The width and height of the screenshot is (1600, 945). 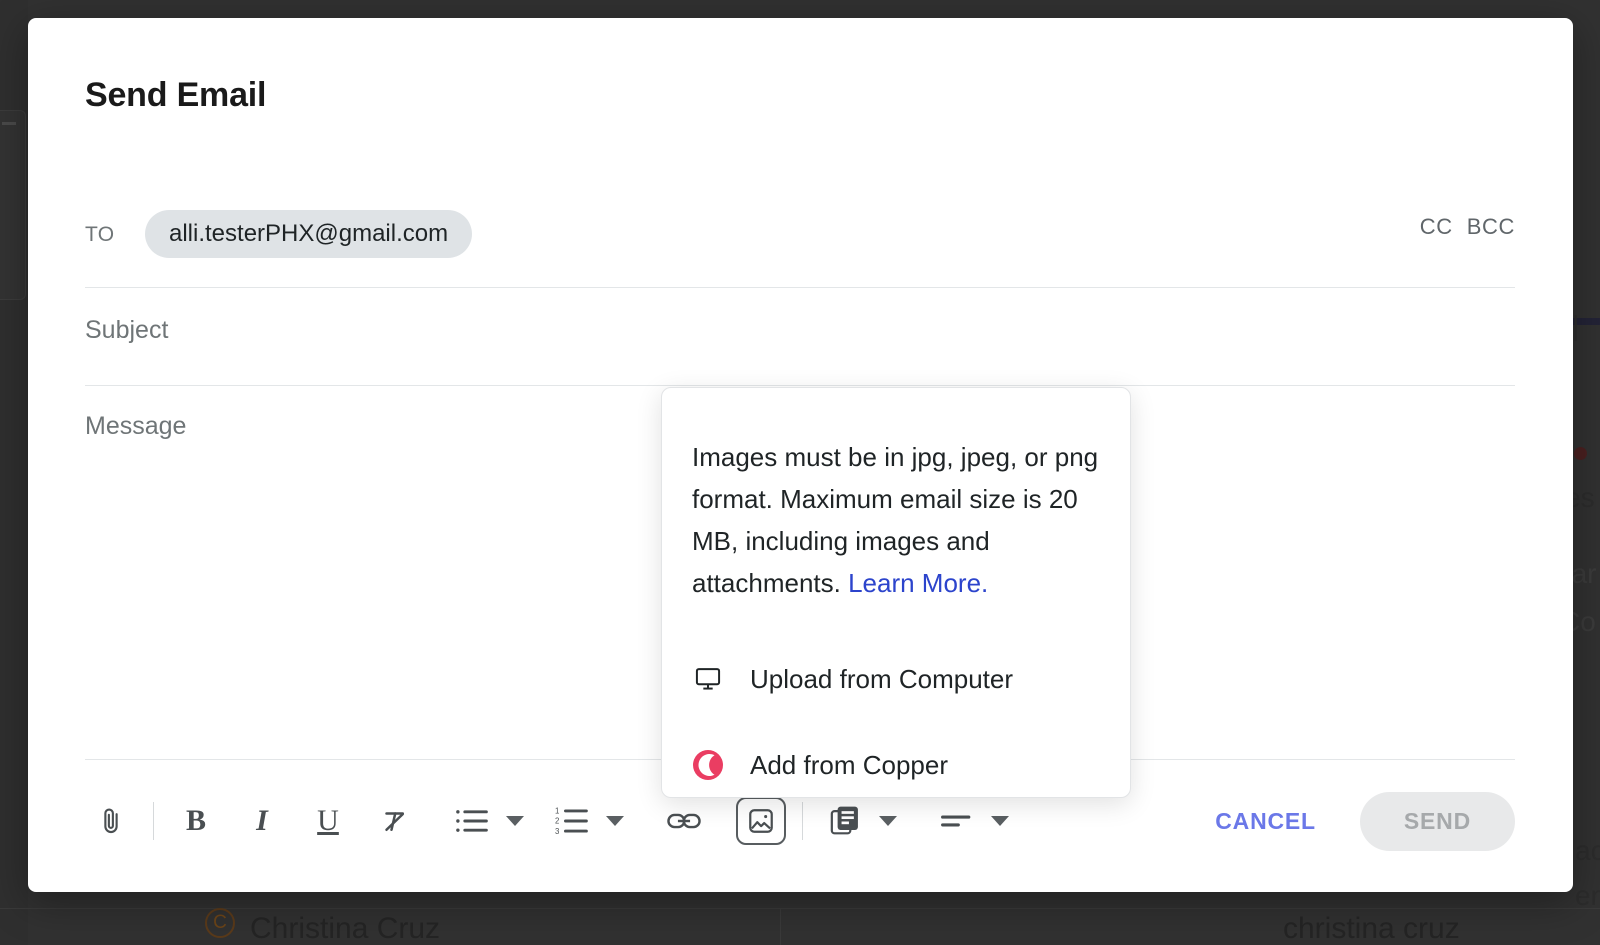 I want to click on subject-field-row: Subject, so click(x=800, y=341).